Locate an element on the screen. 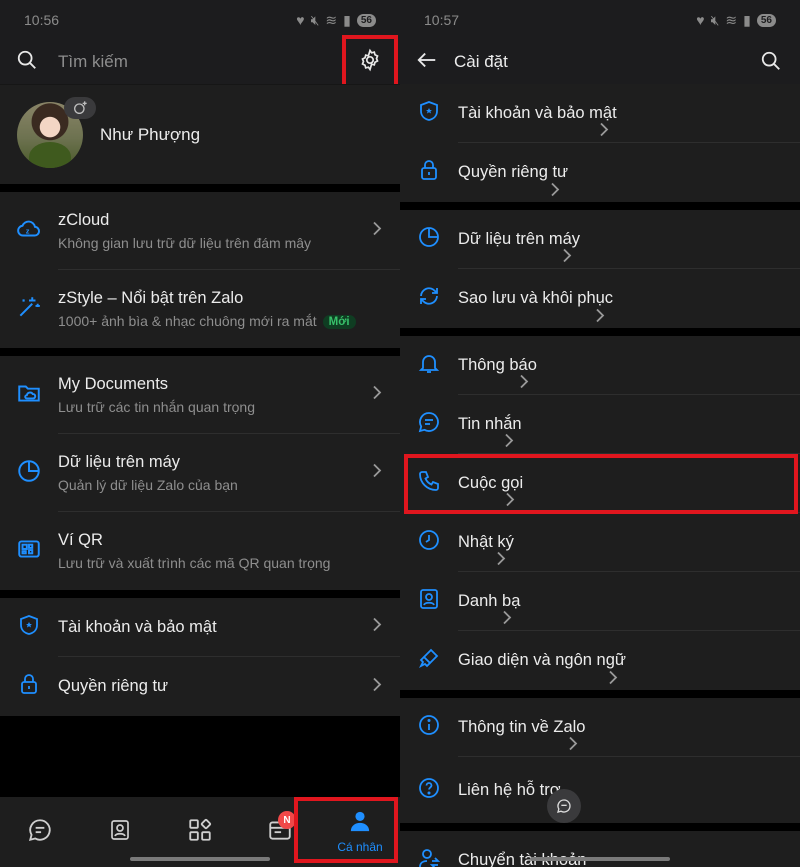 The image size is (800, 867). svg-text: z is located at coordinates (28, 230).